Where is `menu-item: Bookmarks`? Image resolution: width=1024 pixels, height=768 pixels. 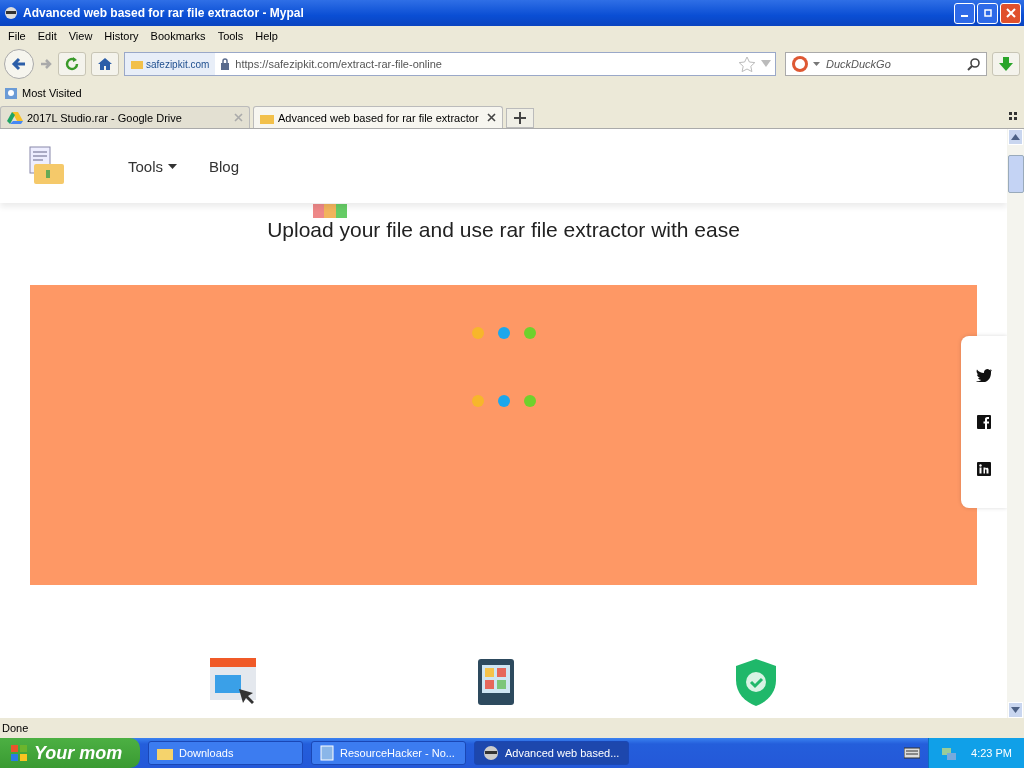 menu-item: Bookmarks is located at coordinates (178, 36).